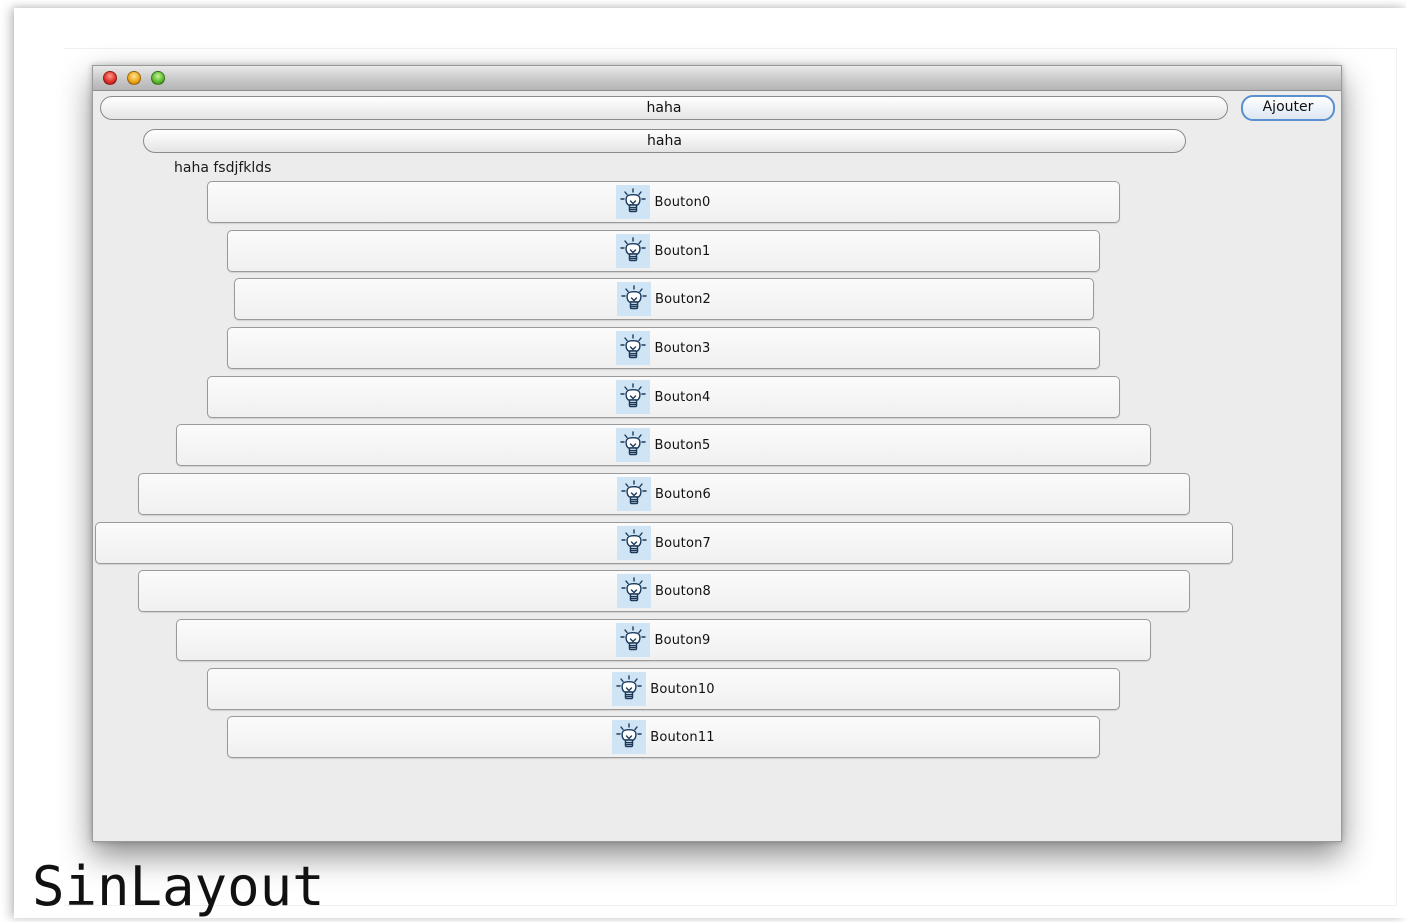 The width and height of the screenshot is (1406, 922). I want to click on button-label: Bouton0, so click(682, 202).